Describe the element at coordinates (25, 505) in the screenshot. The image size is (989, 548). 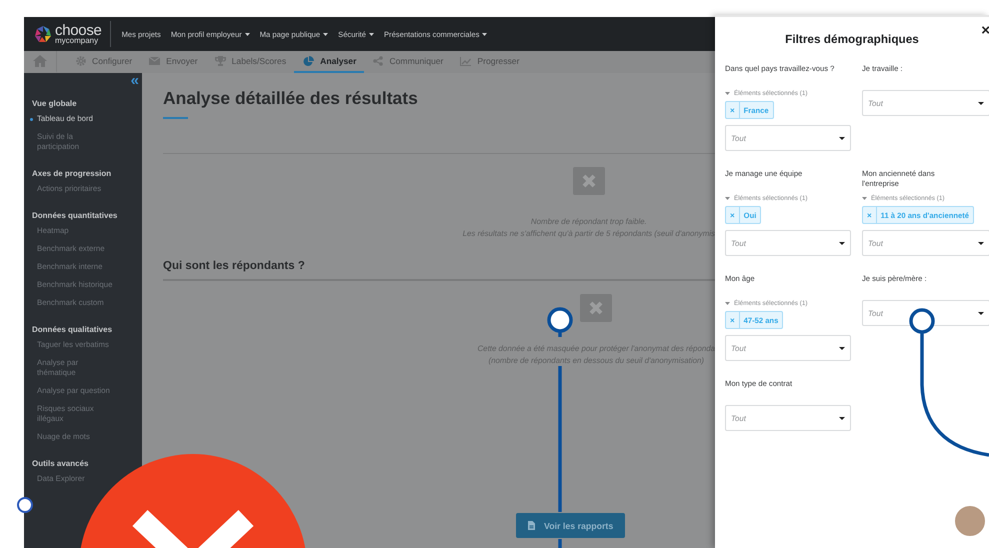
I see `connector-node-icon` at that location.